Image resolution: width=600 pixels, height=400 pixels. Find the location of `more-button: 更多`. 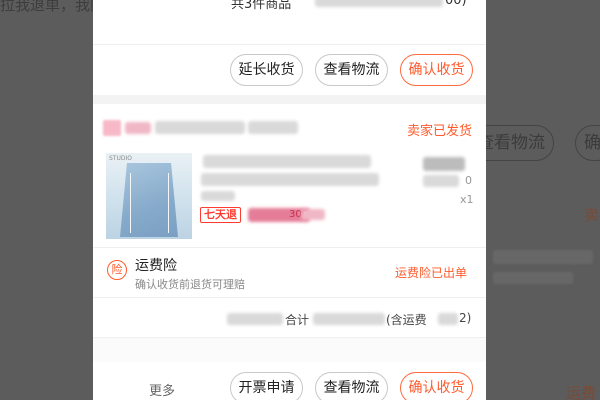

more-button: 更多 is located at coordinates (162, 389).